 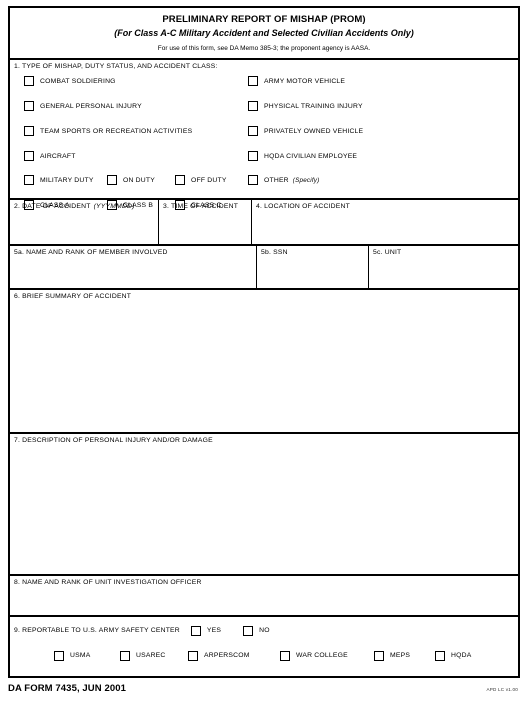 I want to click on checkbox-army-motor-vehicle: ARMY MOTOR VEHICLE, so click(x=296, y=81).